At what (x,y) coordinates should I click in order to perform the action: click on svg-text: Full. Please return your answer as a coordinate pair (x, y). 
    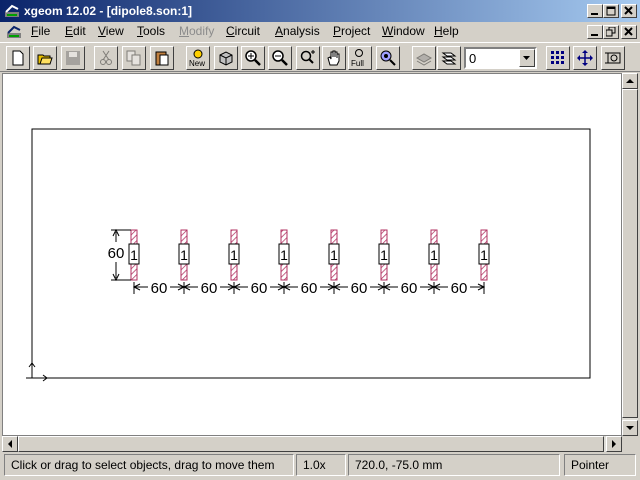
    Looking at the image, I should click on (357, 63).